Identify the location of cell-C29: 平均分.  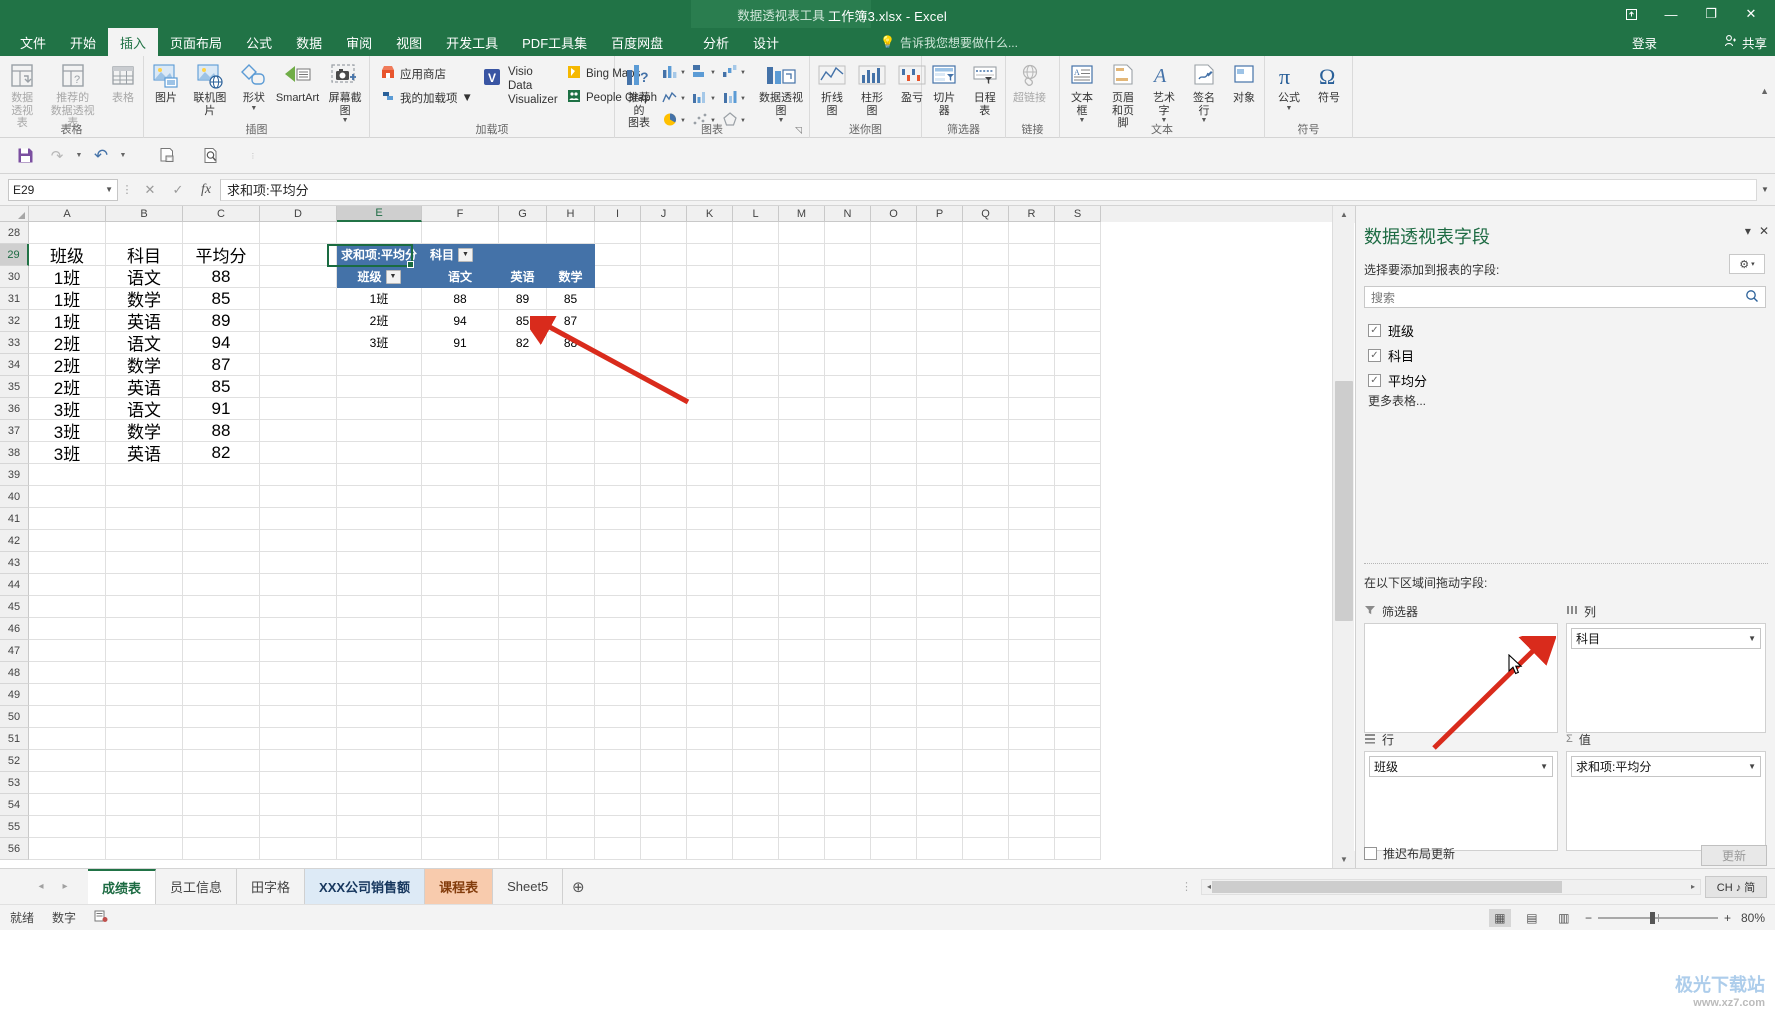
(221, 255).